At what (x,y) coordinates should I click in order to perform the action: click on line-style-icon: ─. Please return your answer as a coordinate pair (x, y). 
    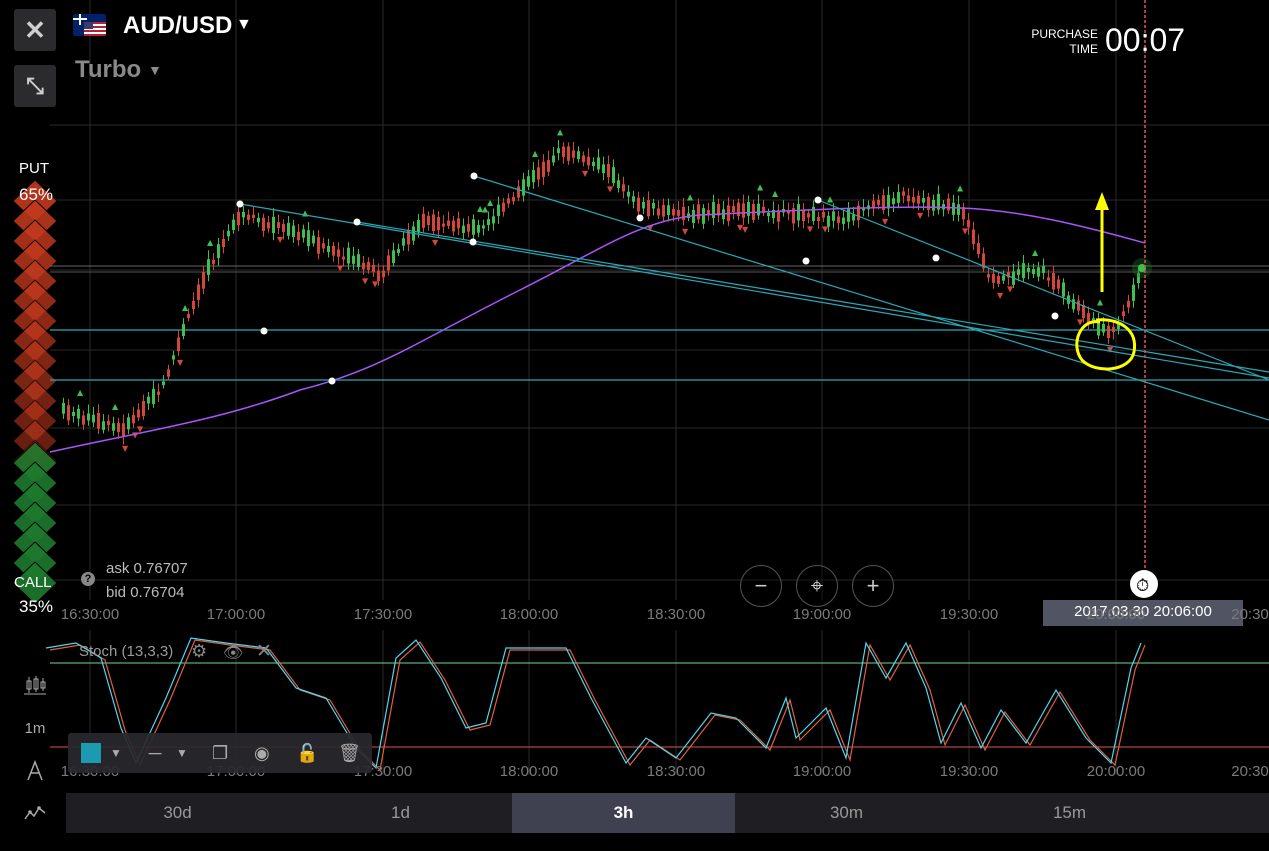
    Looking at the image, I should click on (155, 753).